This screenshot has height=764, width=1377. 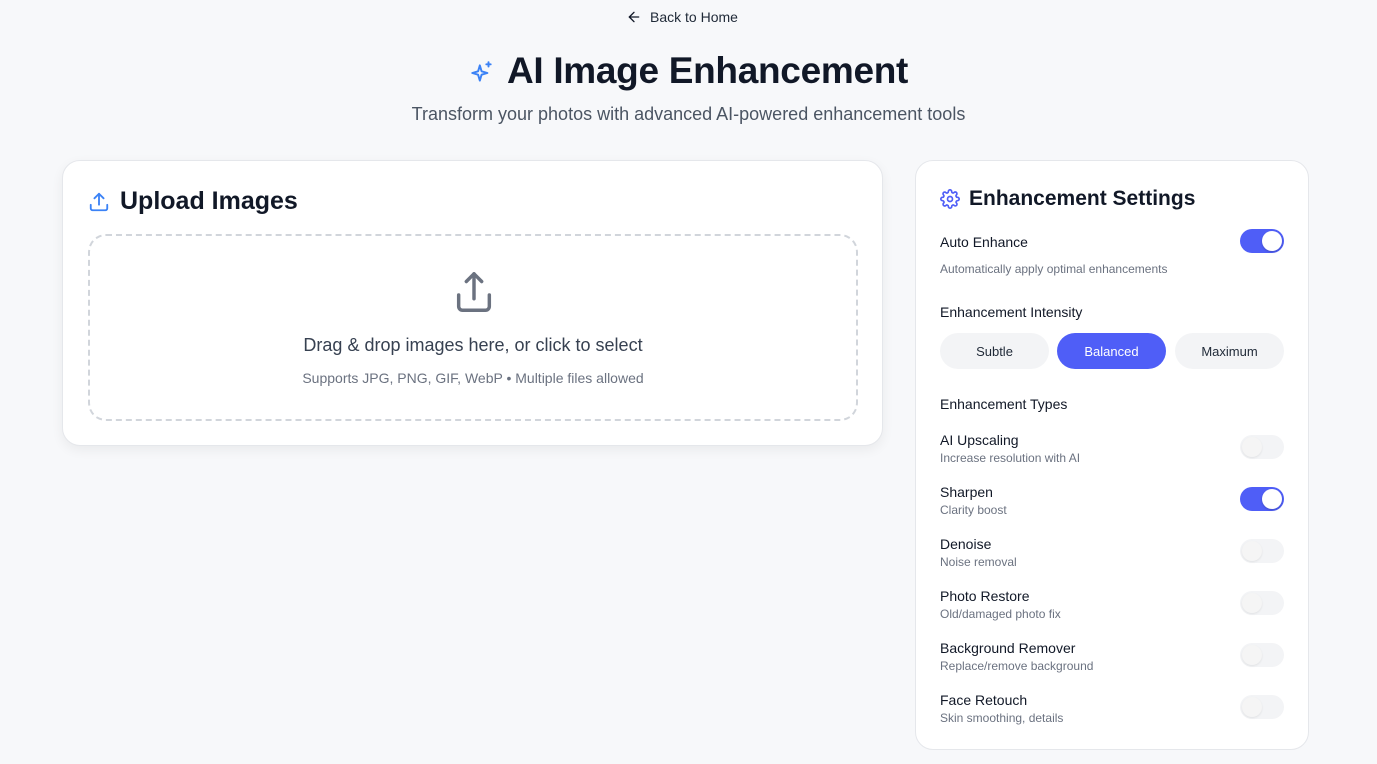 I want to click on type-background-remover-description: Replace/remove background, so click(x=1017, y=666).